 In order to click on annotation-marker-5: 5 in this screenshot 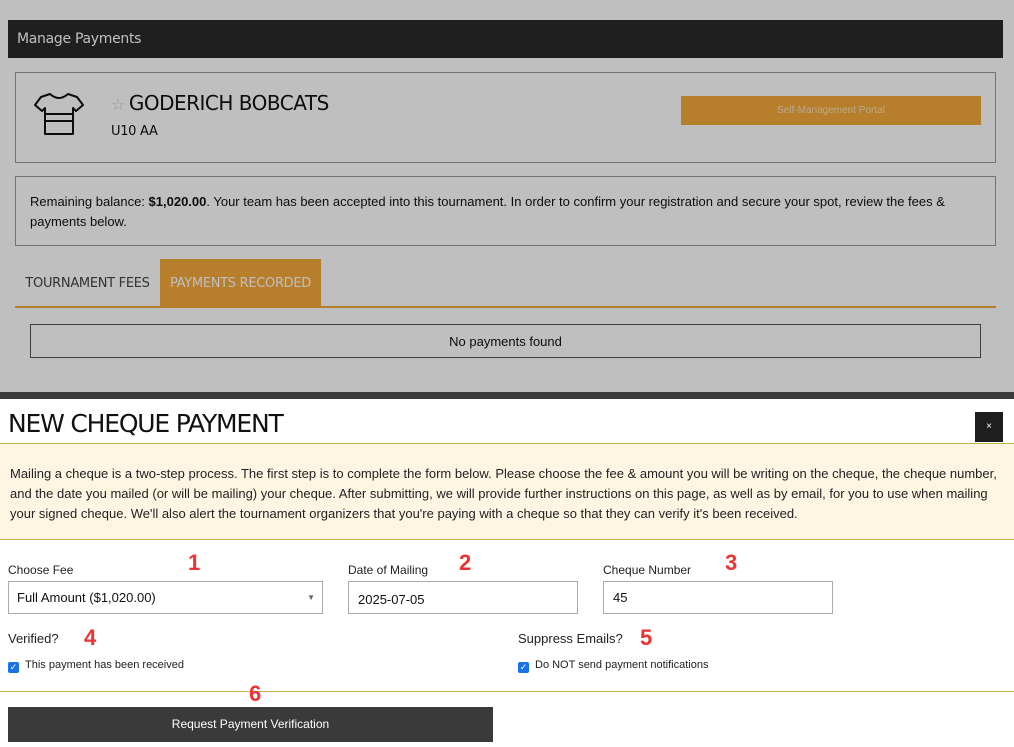, I will do `click(646, 637)`.